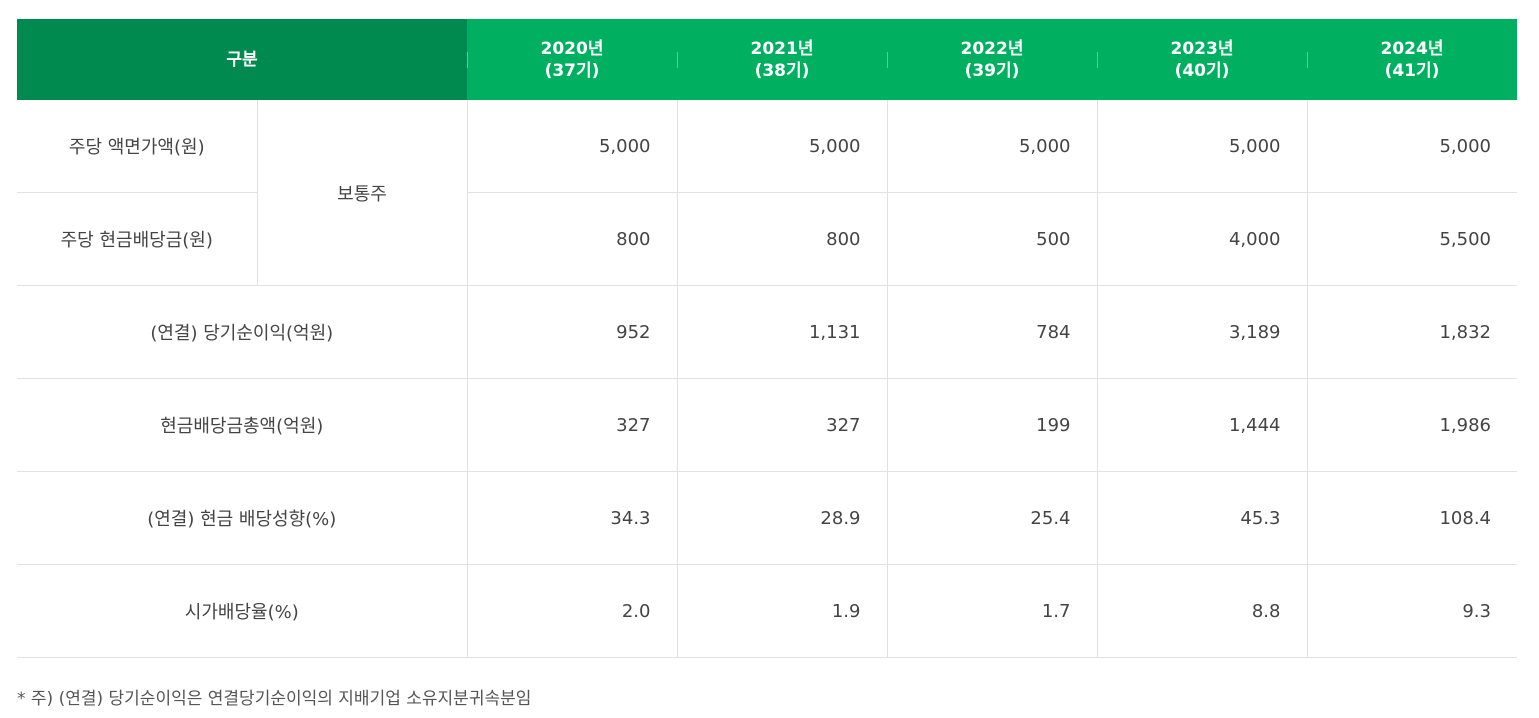 Image resolution: width=1539 pixels, height=718 pixels. What do you see at coordinates (1202, 239) in the screenshot?
I see `table-cell: 4,000` at bounding box center [1202, 239].